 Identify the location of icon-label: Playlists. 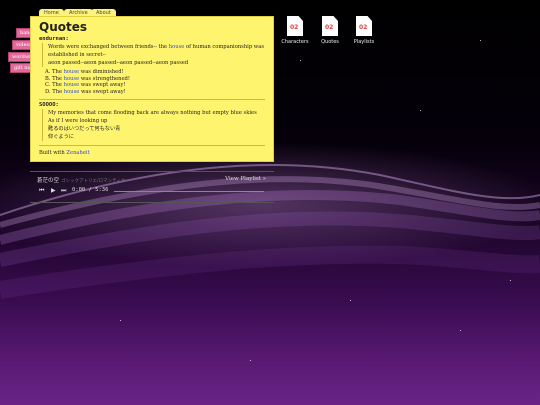
(364, 42).